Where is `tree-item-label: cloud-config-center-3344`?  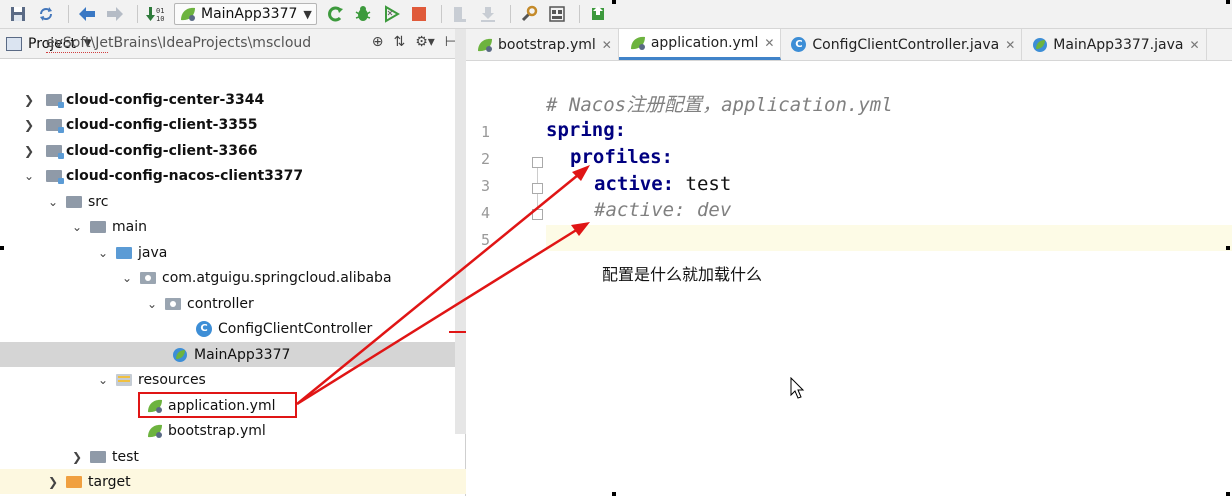 tree-item-label: cloud-config-center-3344 is located at coordinates (165, 99).